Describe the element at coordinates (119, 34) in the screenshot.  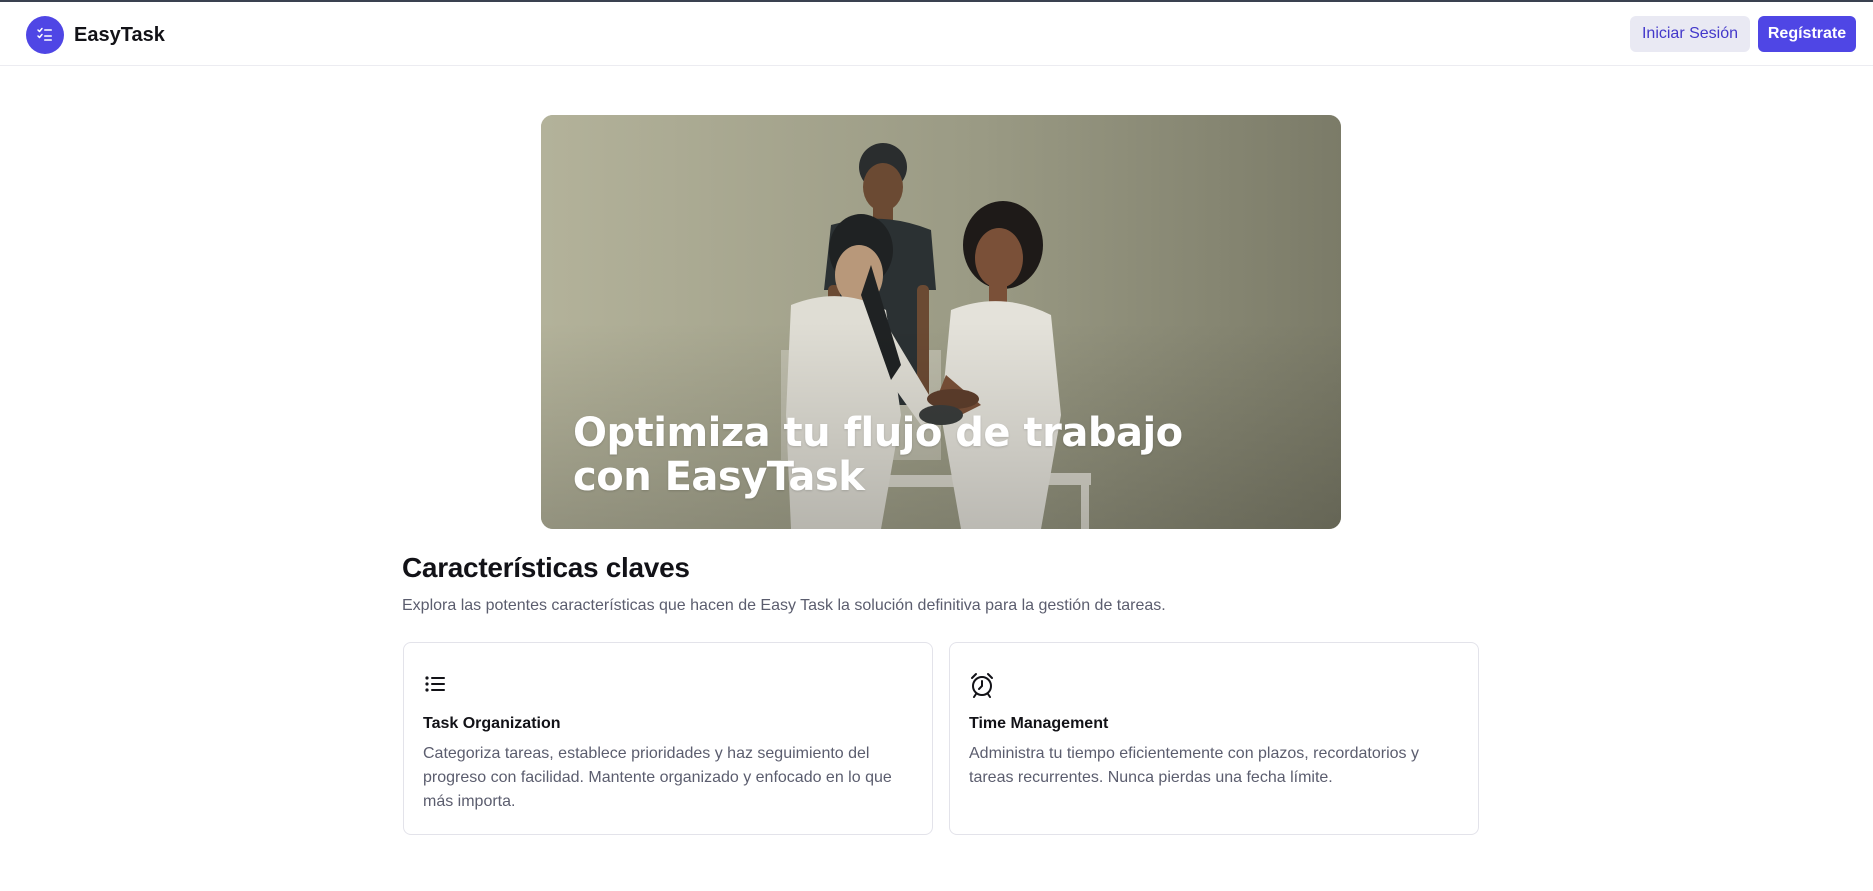
I see `brand-name: EasyTask` at that location.